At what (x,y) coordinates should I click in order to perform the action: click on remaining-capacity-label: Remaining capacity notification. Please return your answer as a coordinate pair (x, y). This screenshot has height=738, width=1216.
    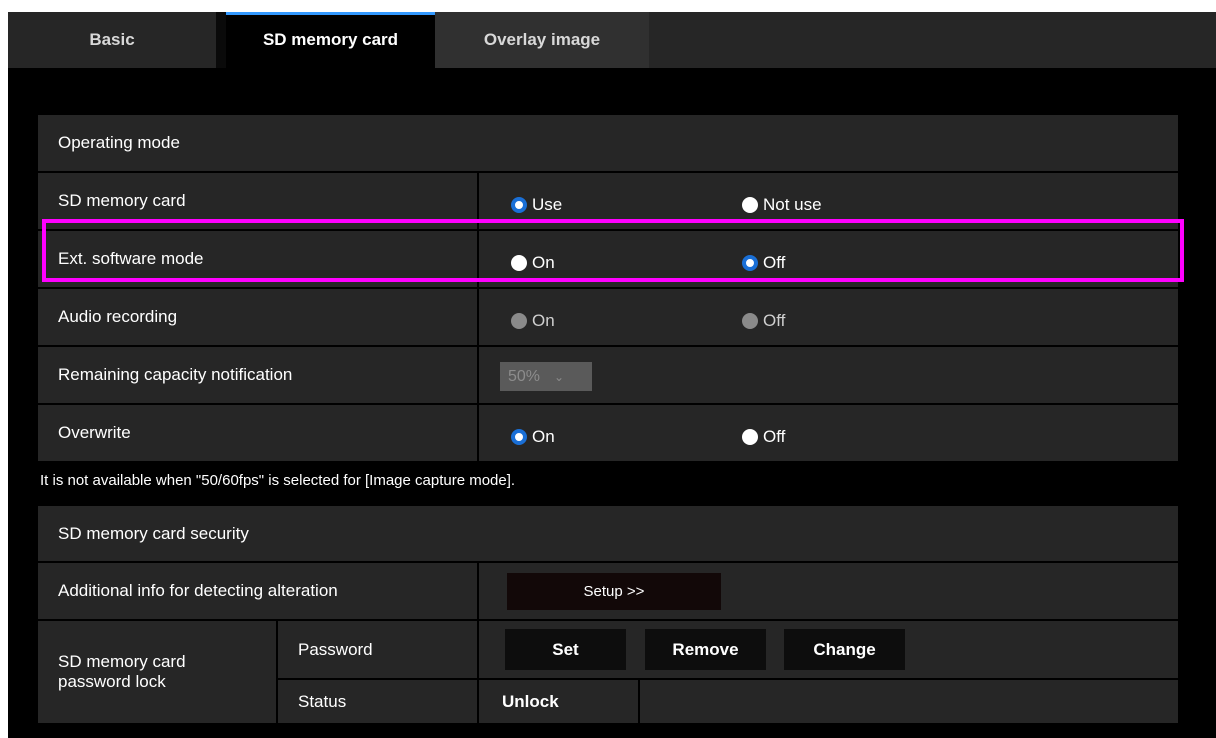
    Looking at the image, I should click on (257, 375).